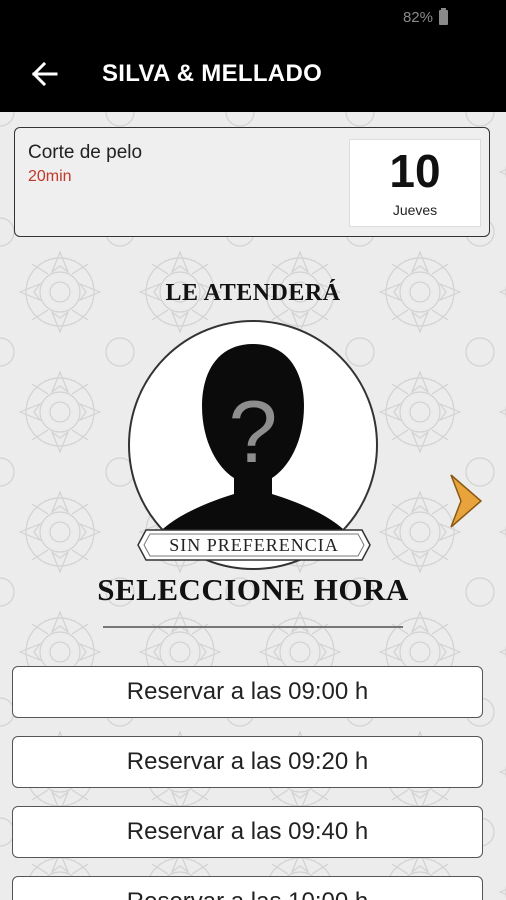  What do you see at coordinates (50, 176) in the screenshot?
I see `service-duration: 20min` at bounding box center [50, 176].